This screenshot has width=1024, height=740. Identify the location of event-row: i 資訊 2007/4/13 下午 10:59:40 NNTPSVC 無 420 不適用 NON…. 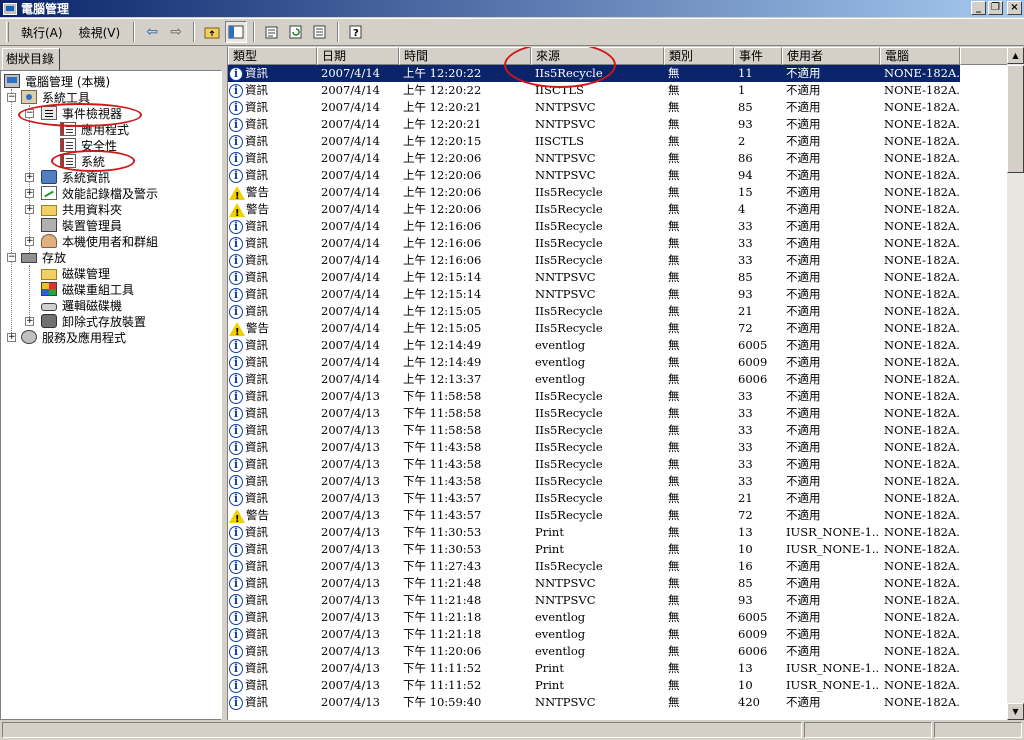
(617, 702).